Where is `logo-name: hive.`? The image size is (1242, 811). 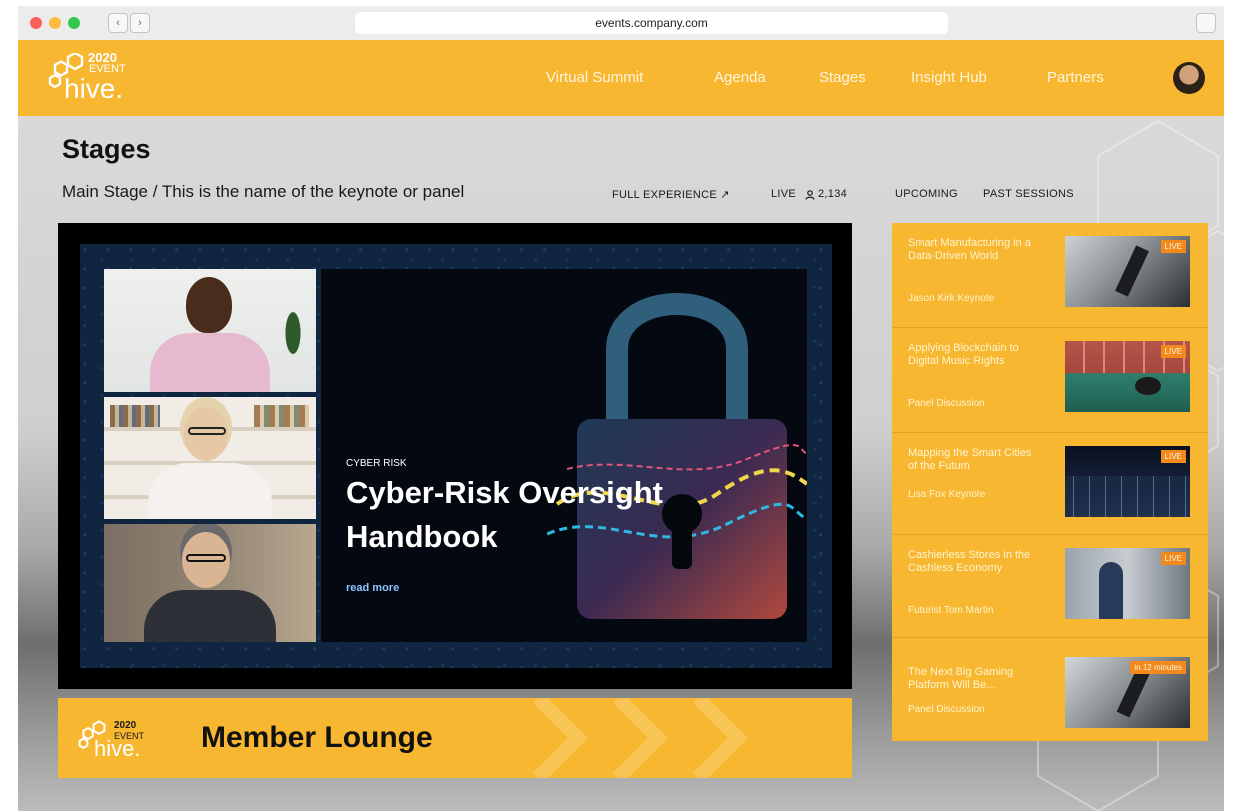
logo-name: hive. is located at coordinates (94, 88).